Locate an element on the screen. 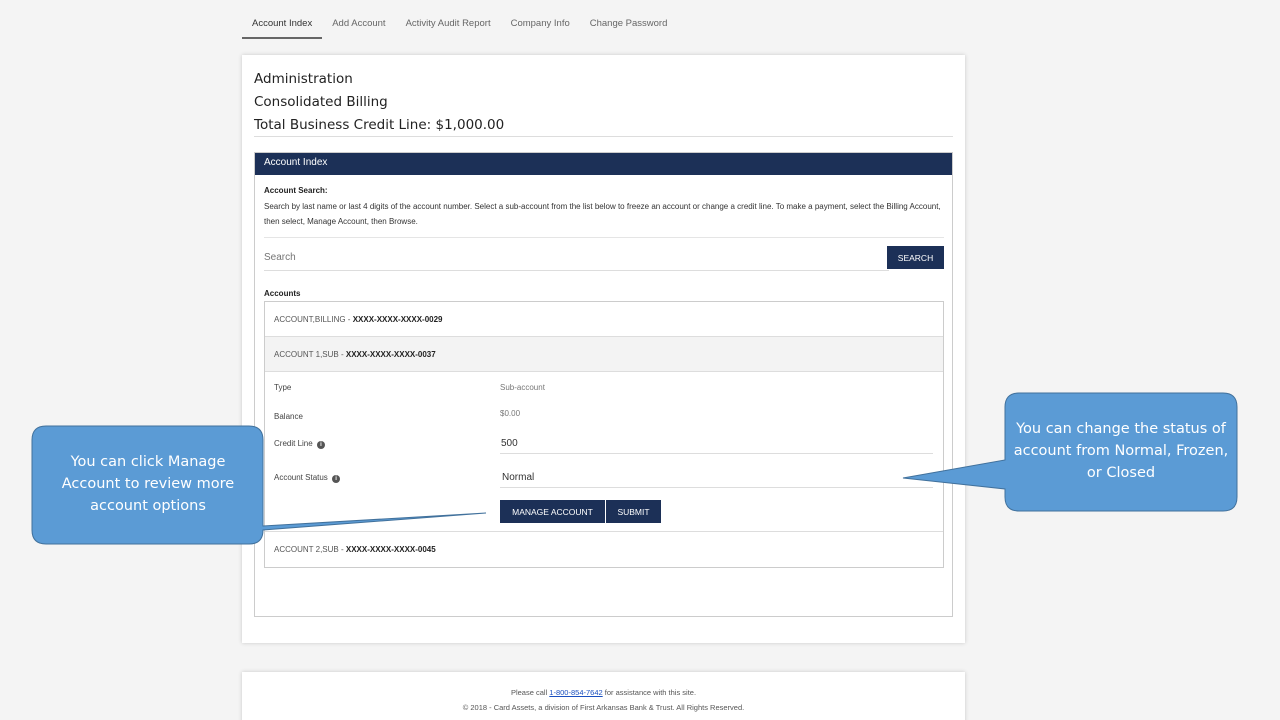  header-divider is located at coordinates (603, 136).